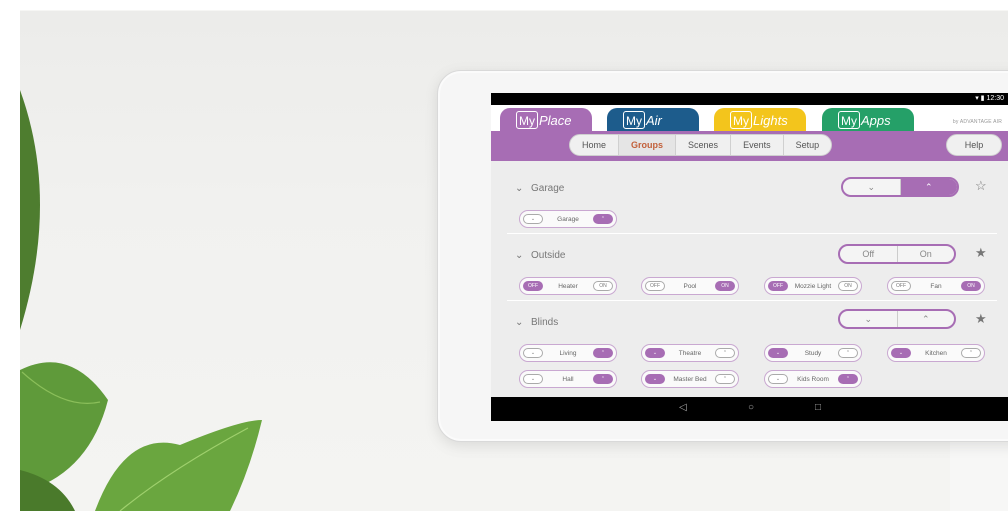  I want to click on device-heater: OFF Heater ON, so click(568, 286).